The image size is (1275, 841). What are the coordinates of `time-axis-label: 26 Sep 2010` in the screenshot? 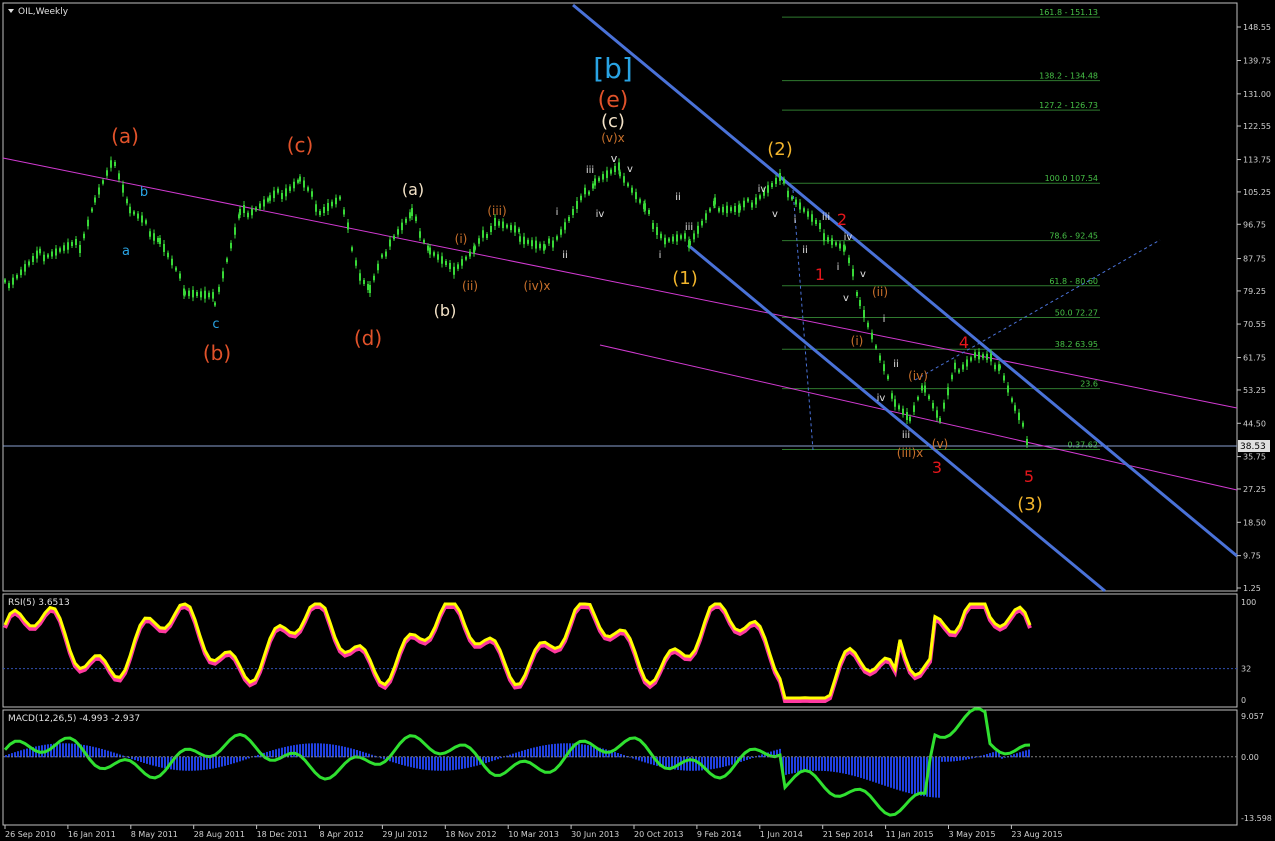 It's located at (30, 834).